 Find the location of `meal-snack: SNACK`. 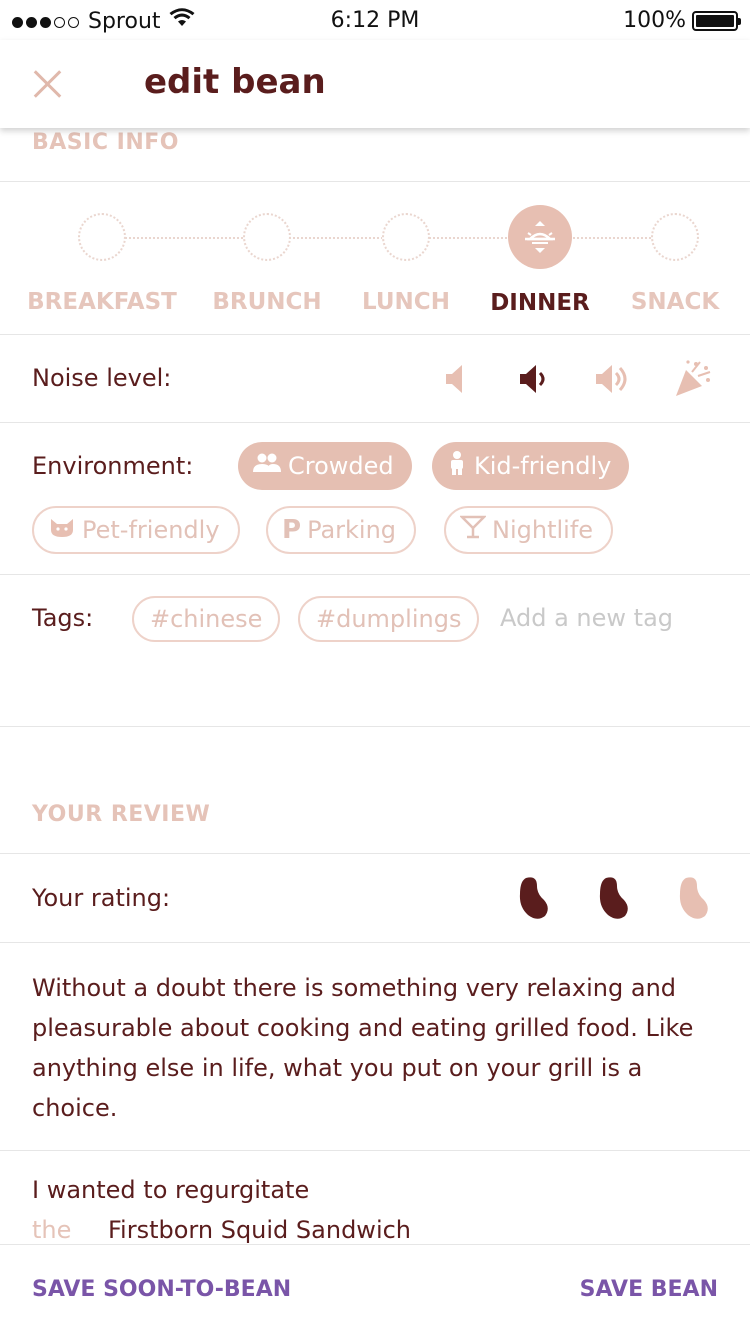

meal-snack: SNACK is located at coordinates (672, 262).